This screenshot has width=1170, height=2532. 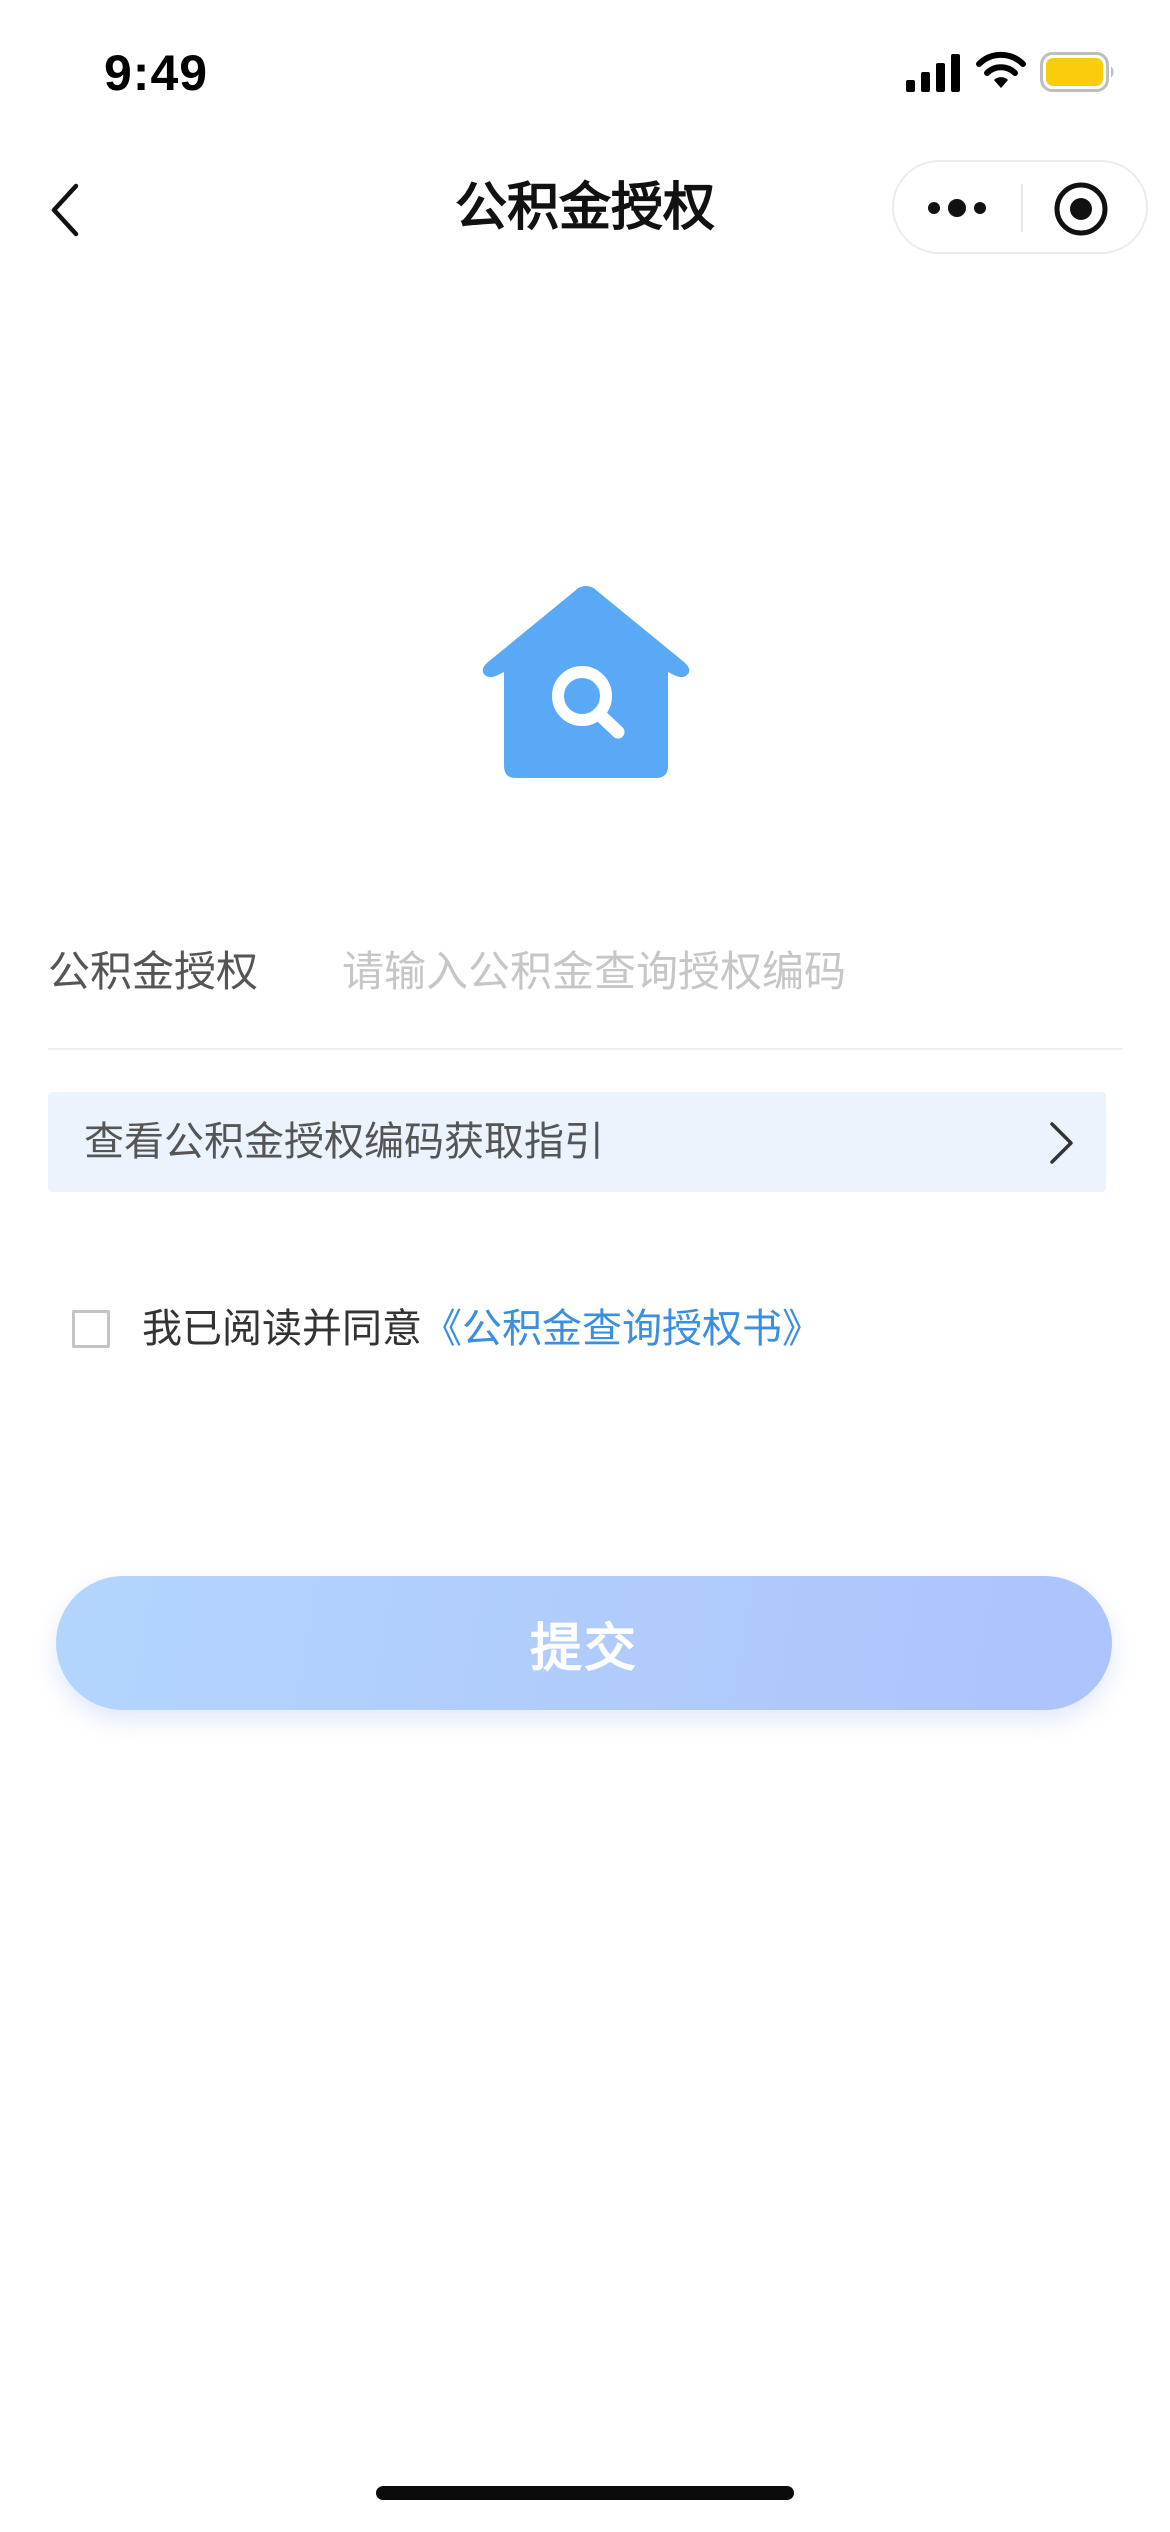 What do you see at coordinates (933, 73) in the screenshot?
I see `signal-icon` at bounding box center [933, 73].